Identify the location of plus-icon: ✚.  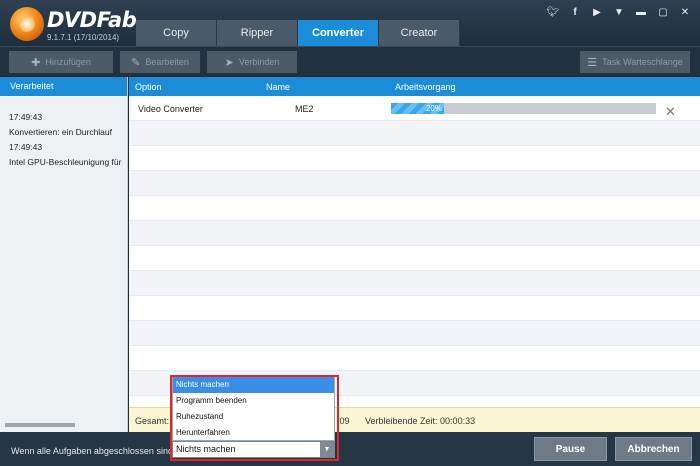
(36, 62).